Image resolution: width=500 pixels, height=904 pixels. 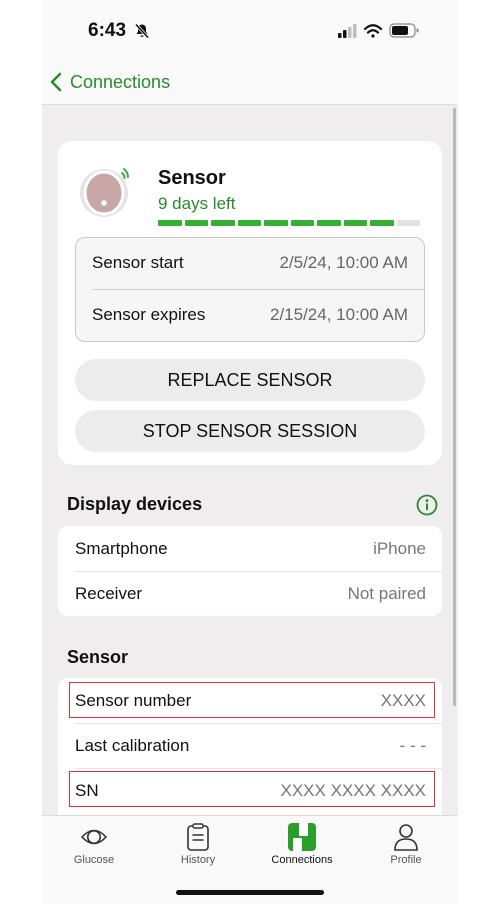 I want to click on profile-icon, so click(x=406, y=837).